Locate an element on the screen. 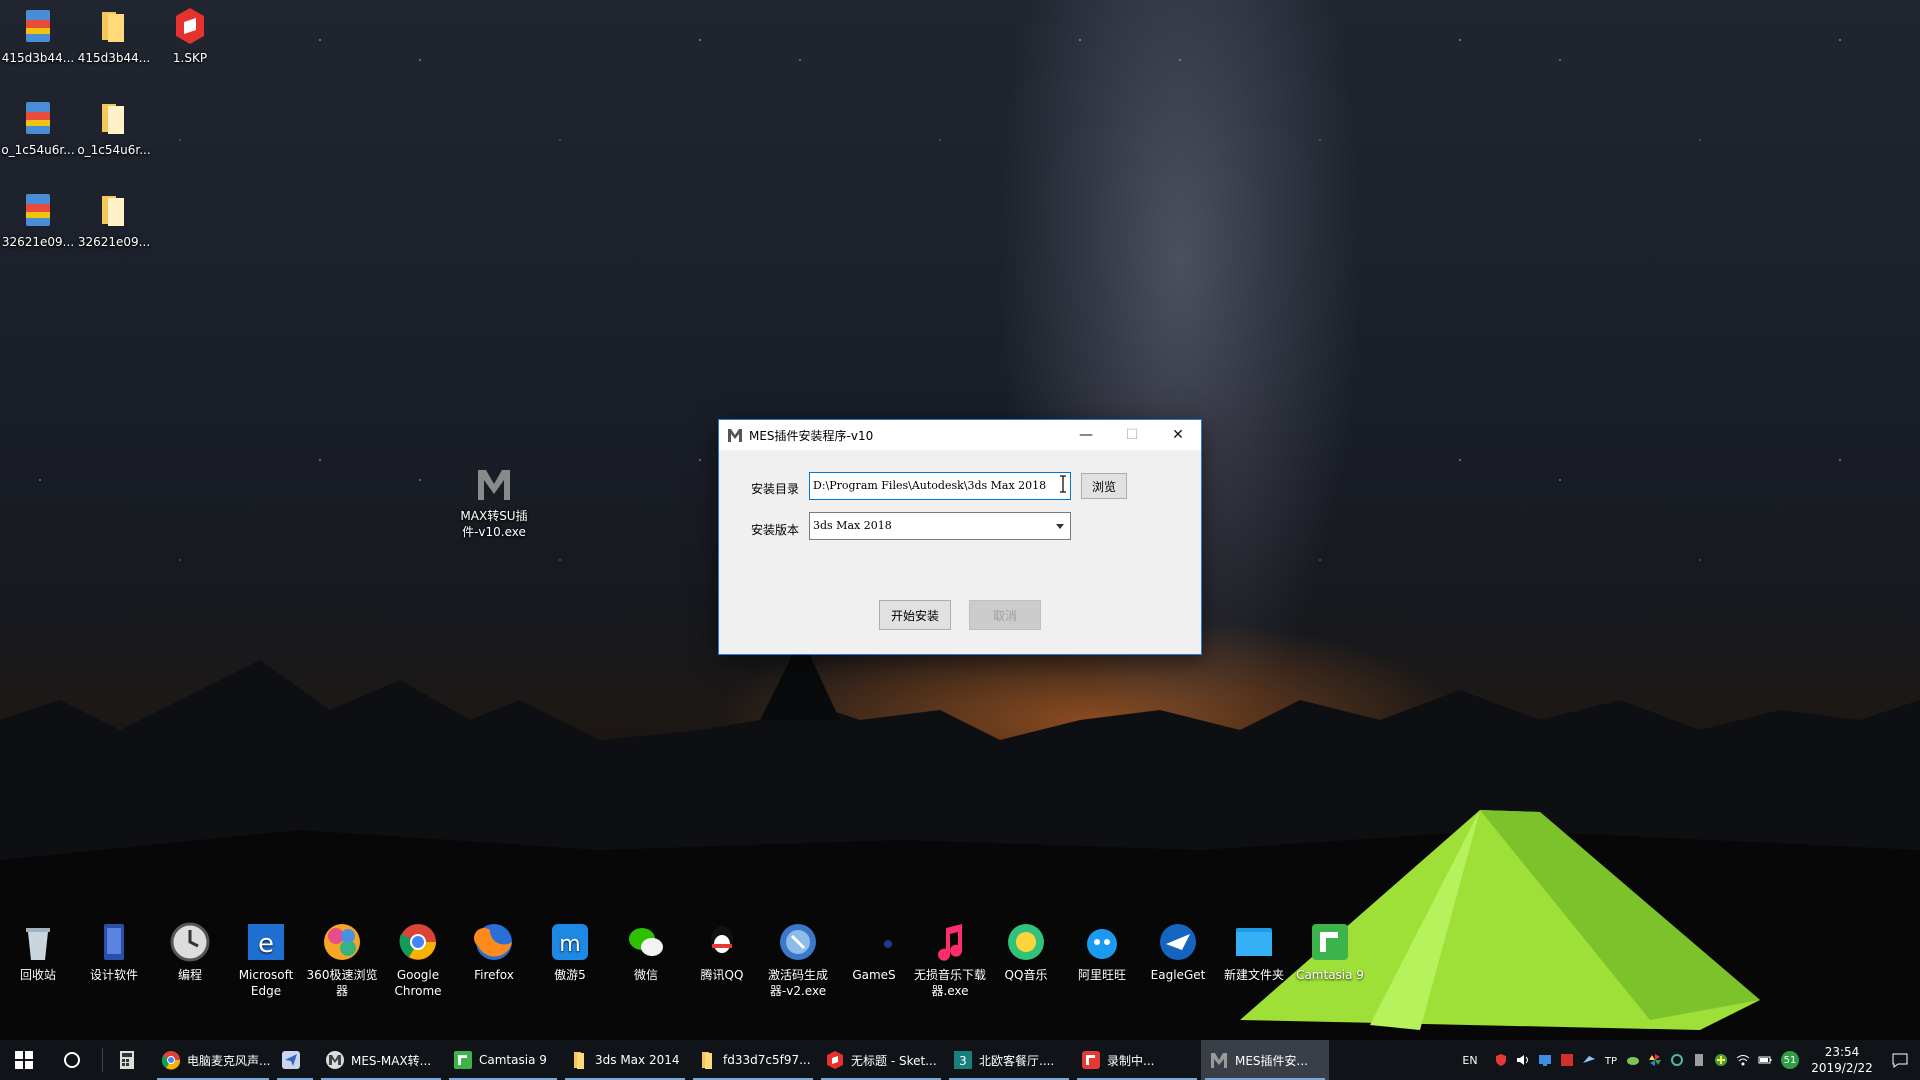 This screenshot has width=1920, height=1080. dock-item: e Microsoft Edge is located at coordinates (266, 959).